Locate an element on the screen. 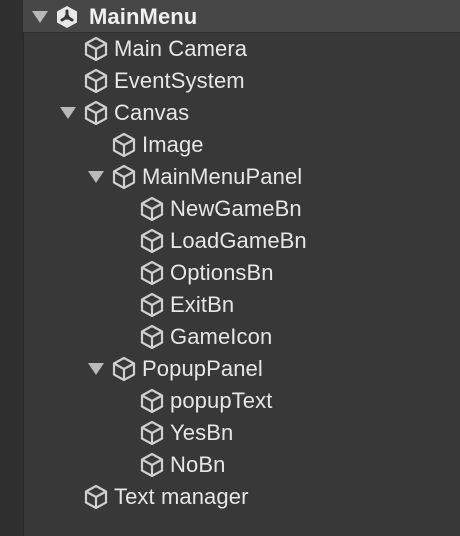 The width and height of the screenshot is (460, 536). unity-logo-icon is located at coordinates (67, 17).